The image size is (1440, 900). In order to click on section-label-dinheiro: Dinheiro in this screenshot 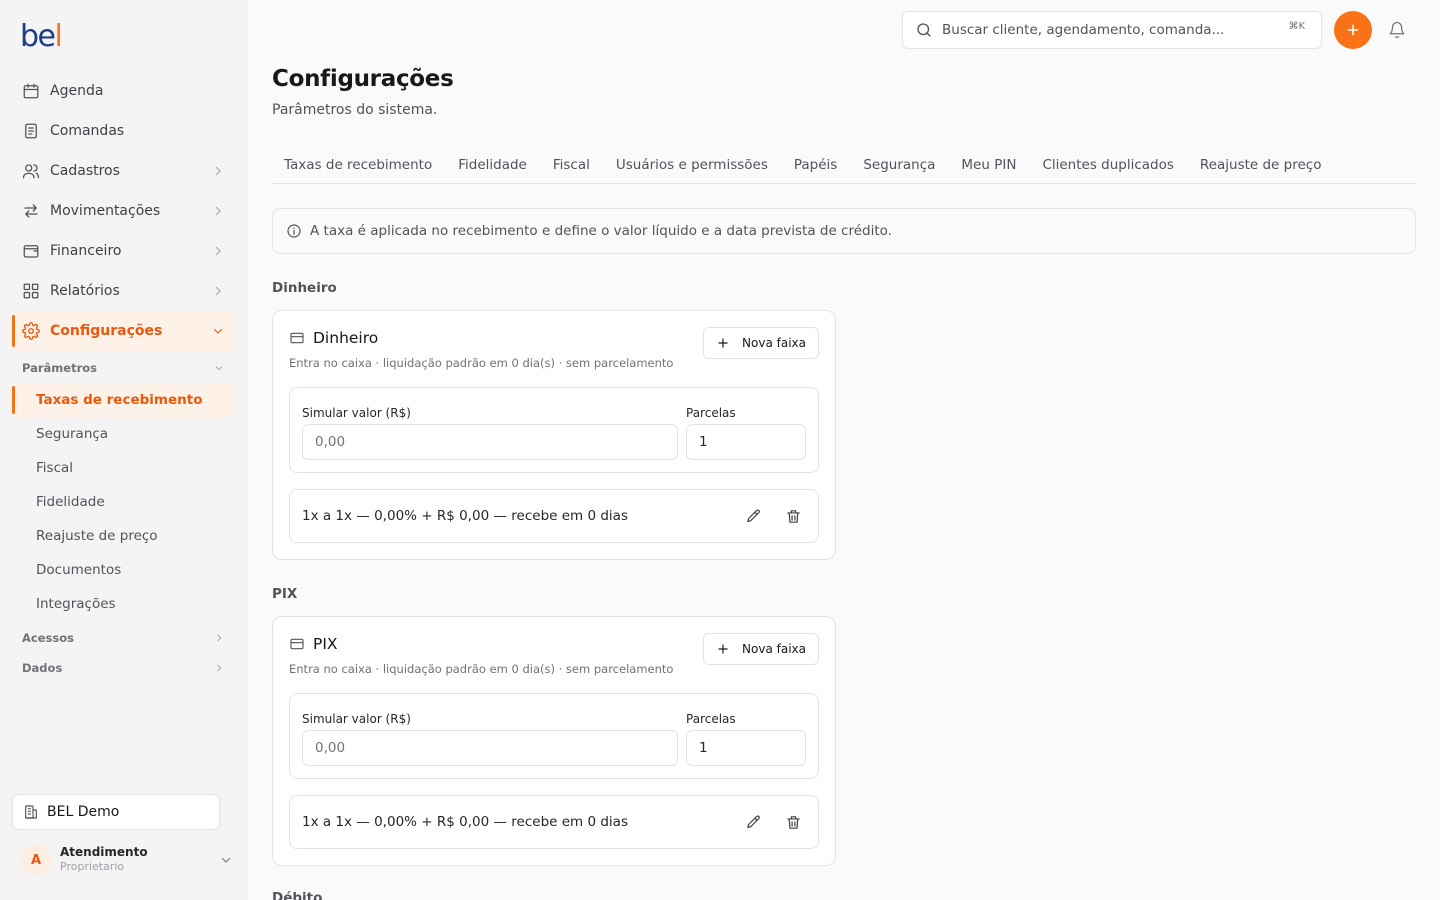, I will do `click(304, 288)`.